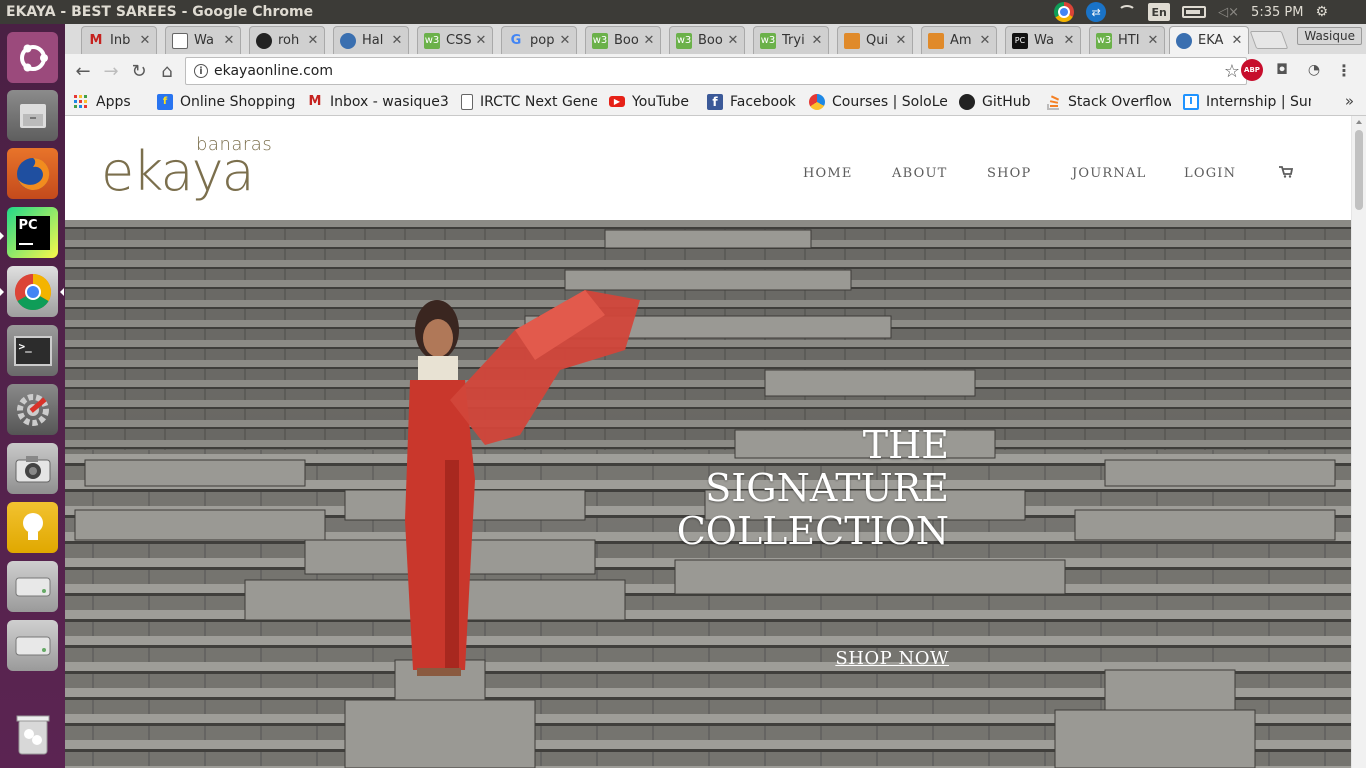 This screenshot has width=1366, height=768. Describe the element at coordinates (32, 57) in the screenshot. I see `ubuntu-dash-icon` at that location.